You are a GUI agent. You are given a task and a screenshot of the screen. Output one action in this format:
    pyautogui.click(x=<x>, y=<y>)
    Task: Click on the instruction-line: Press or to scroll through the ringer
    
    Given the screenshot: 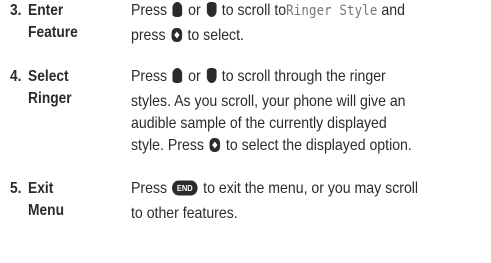 What is the action you would take?
    pyautogui.click(x=309, y=78)
    